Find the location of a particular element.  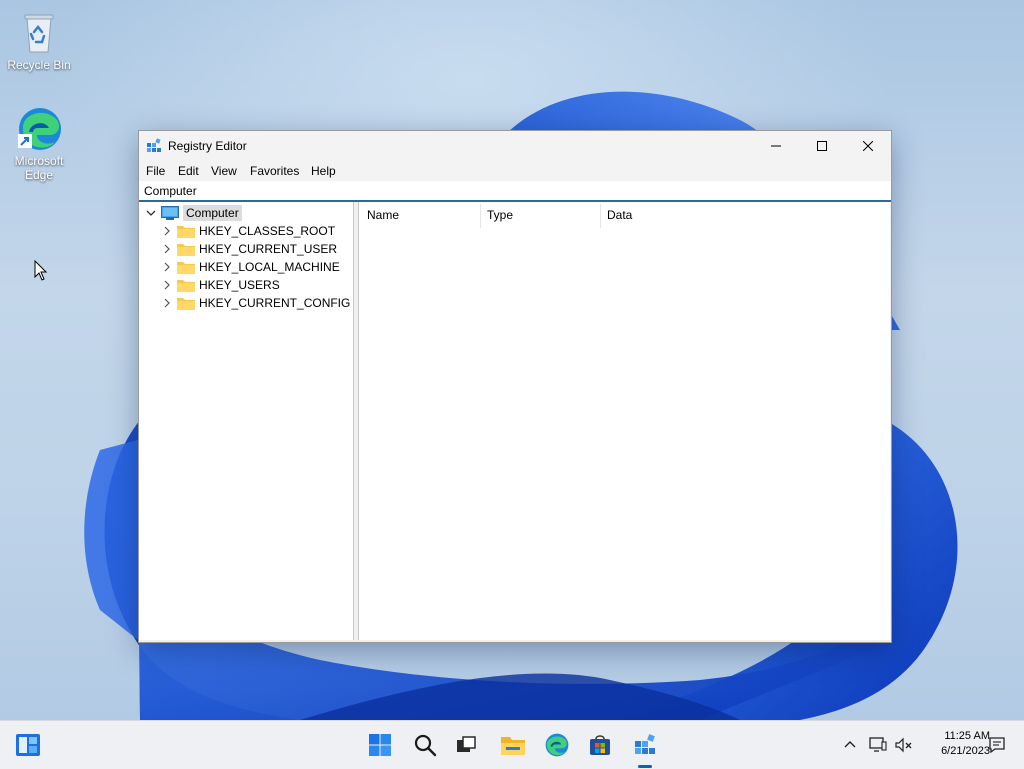

address-bar: Computer is located at coordinates (515, 191).